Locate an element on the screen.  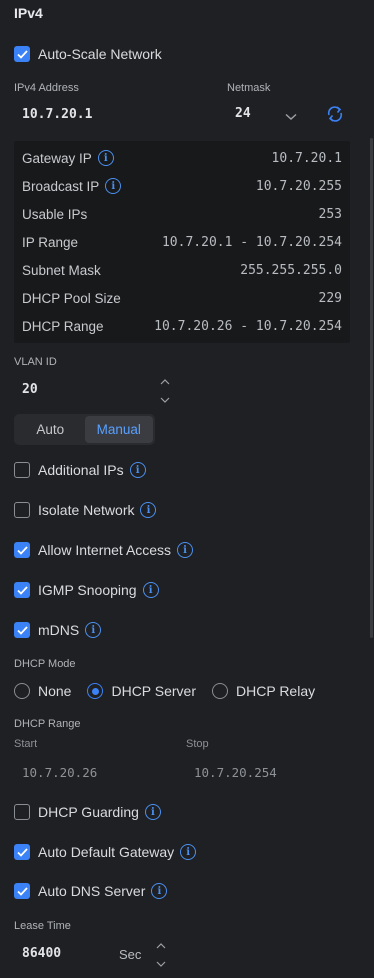
mdns-label: mDNS is located at coordinates (59, 630).